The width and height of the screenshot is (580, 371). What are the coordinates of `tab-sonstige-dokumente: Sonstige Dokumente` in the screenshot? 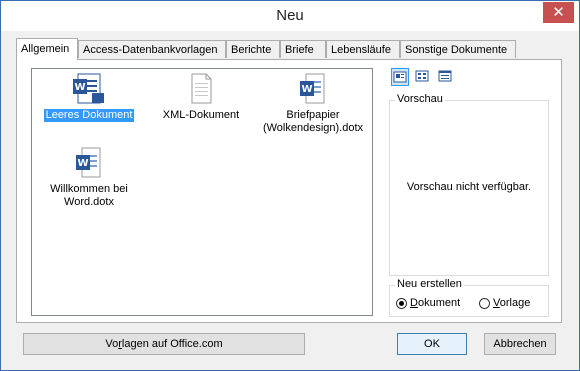 It's located at (458, 49).